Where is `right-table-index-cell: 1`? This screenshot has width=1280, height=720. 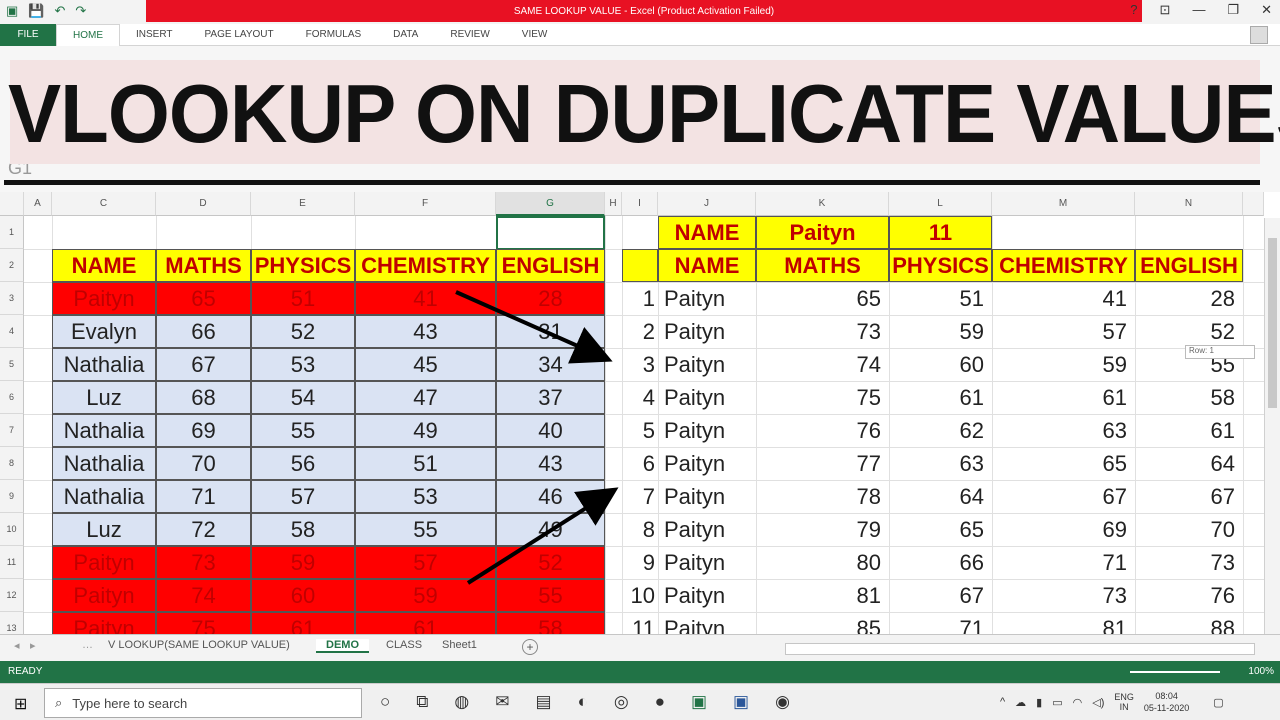 right-table-index-cell: 1 is located at coordinates (640, 298).